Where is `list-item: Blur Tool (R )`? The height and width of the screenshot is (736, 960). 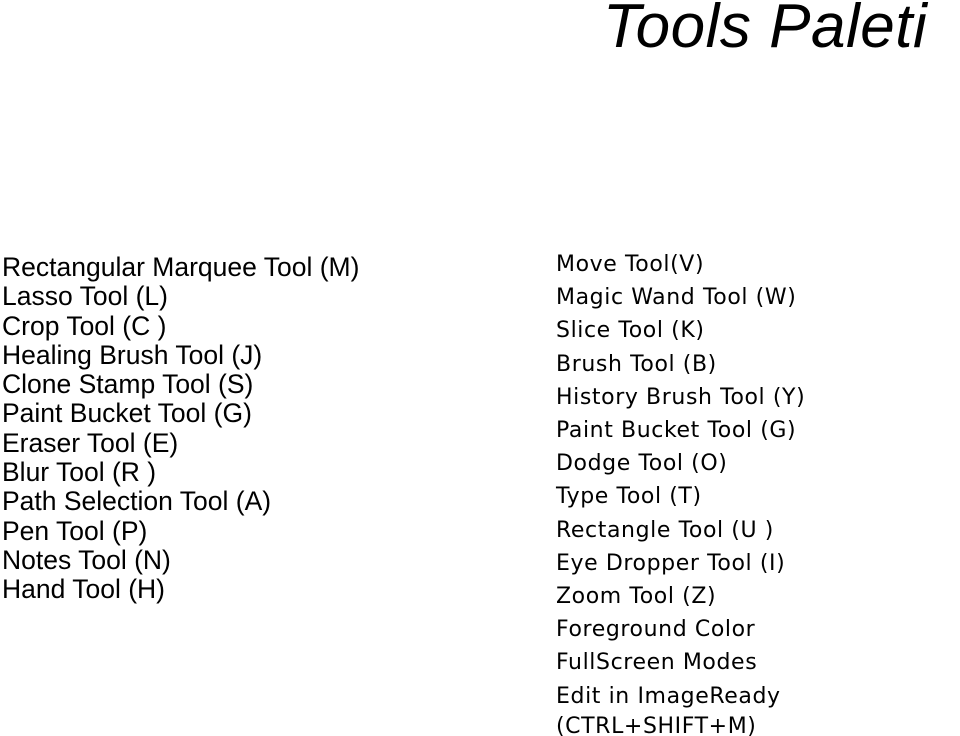
list-item: Blur Tool (R ) is located at coordinates (79, 472).